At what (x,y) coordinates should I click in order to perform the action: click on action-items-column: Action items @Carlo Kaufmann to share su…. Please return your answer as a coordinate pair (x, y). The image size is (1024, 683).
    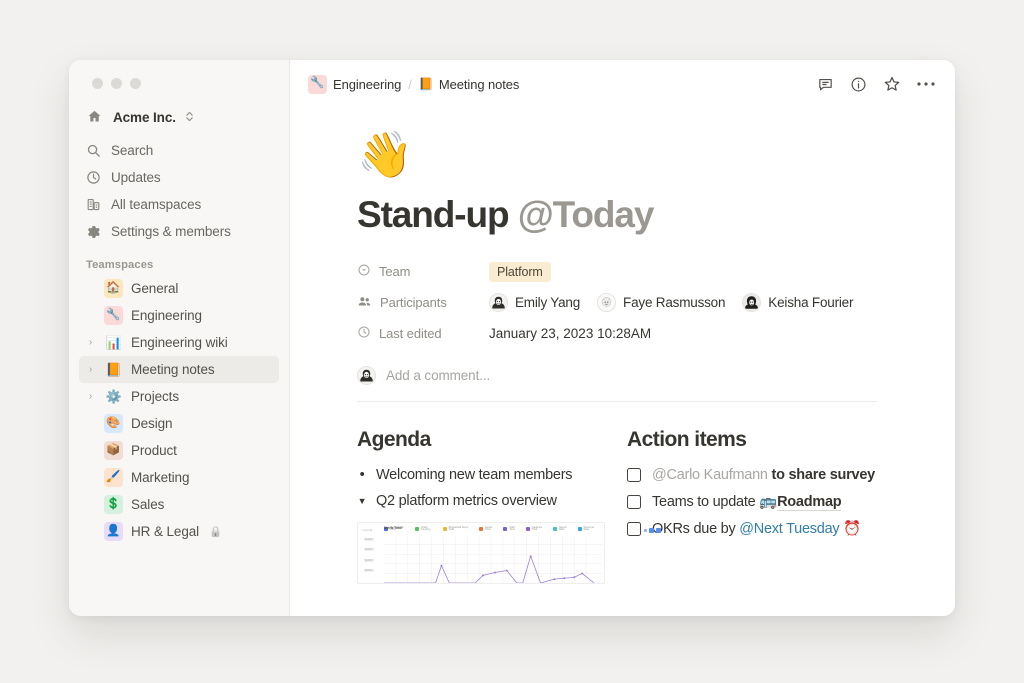
    Looking at the image, I should click on (761, 506).